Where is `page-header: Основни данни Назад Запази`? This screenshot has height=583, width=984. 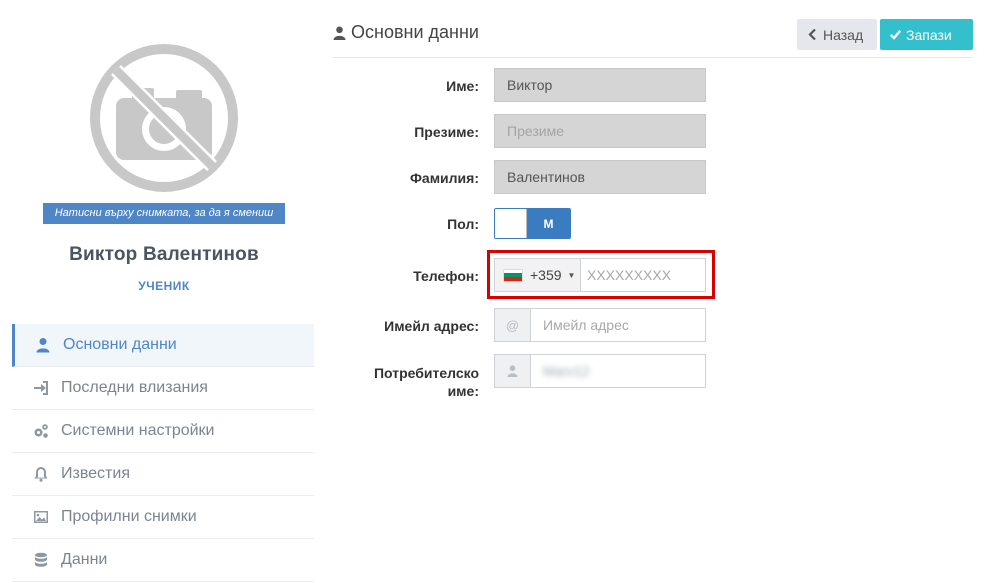
page-header: Основни данни Назад Запази is located at coordinates (653, 38).